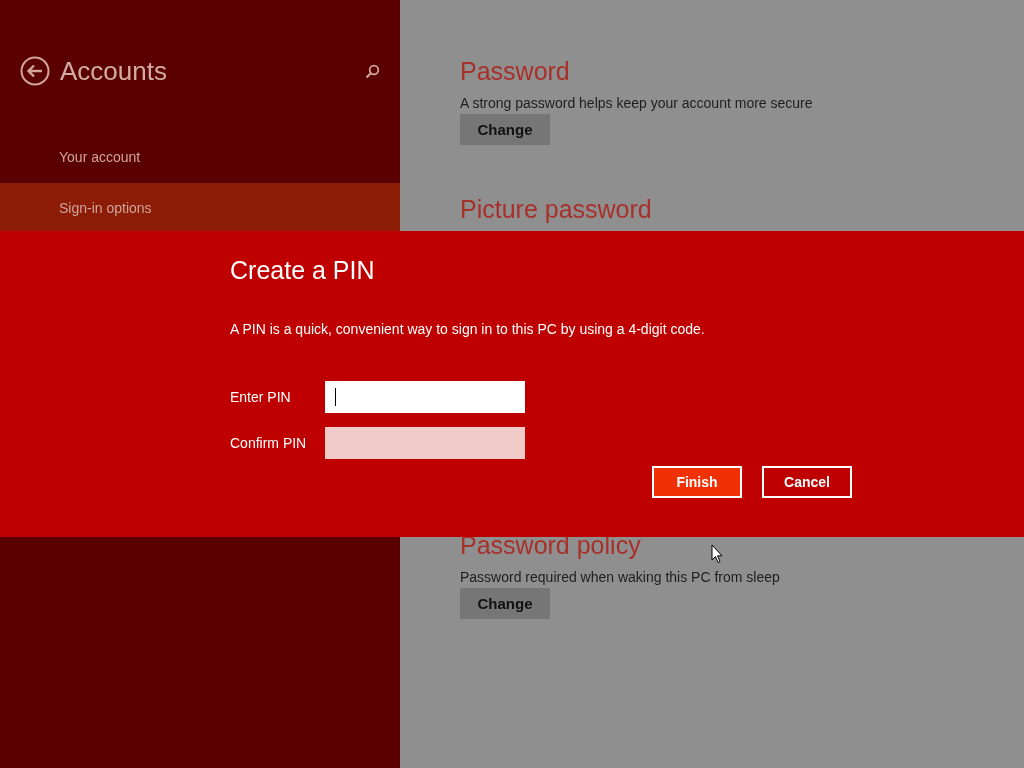 The image size is (1024, 768). Describe the element at coordinates (35, 71) in the screenshot. I see `back-icon` at that location.